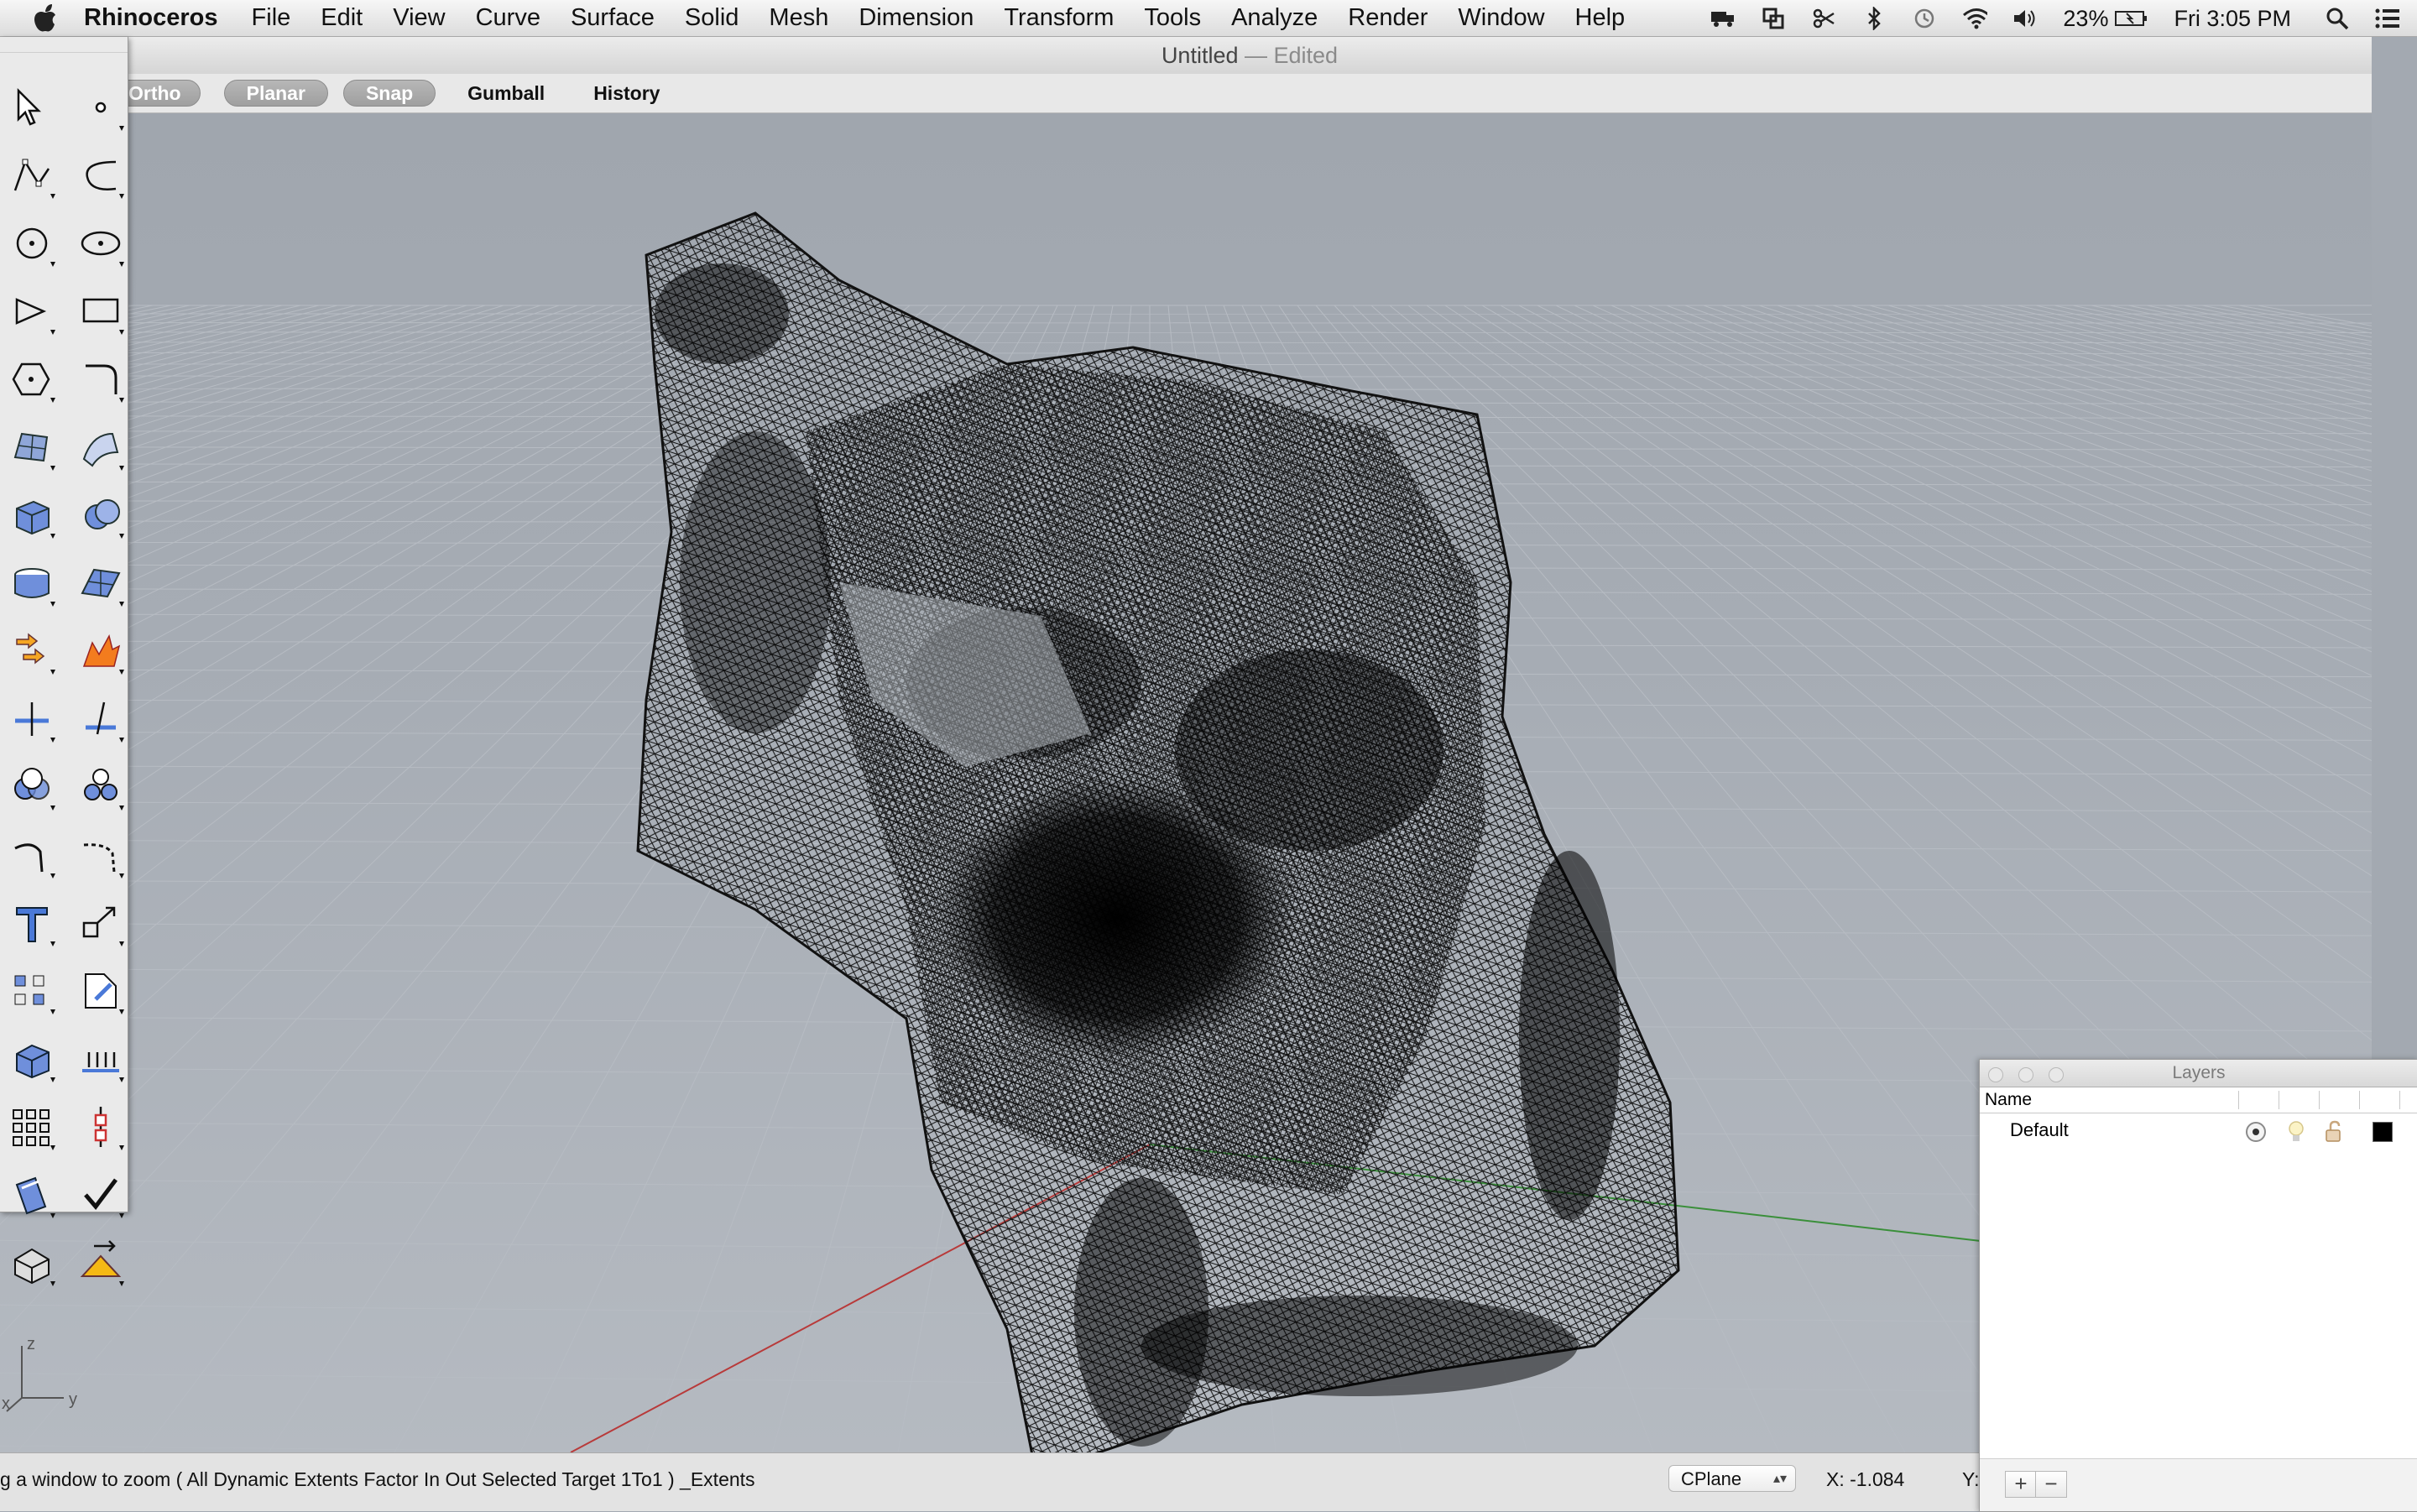 The width and height of the screenshot is (2417, 1512). What do you see at coordinates (101, 379) in the screenshot?
I see `fillet-curve-icon` at bounding box center [101, 379].